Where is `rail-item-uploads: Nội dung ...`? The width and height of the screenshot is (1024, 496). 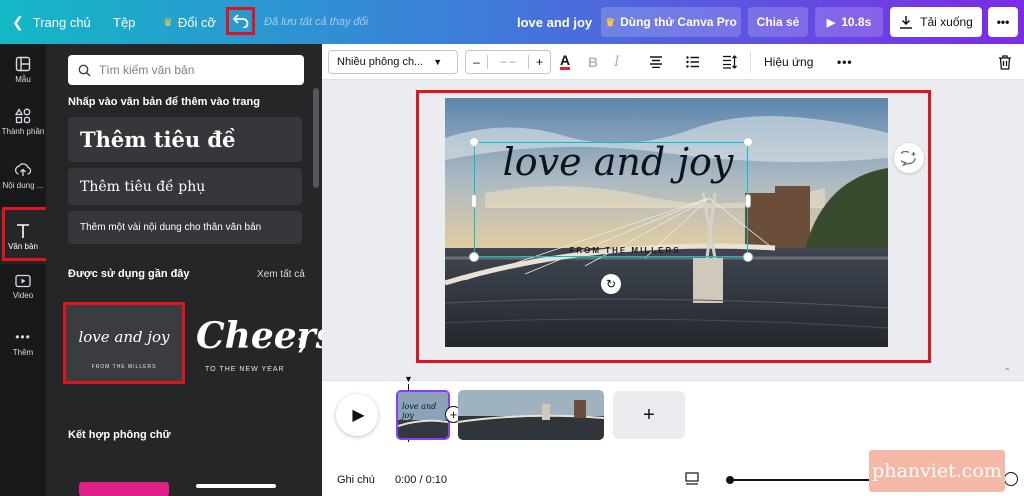
rail-item-uploads: Nội dung ... is located at coordinates (23, 184).